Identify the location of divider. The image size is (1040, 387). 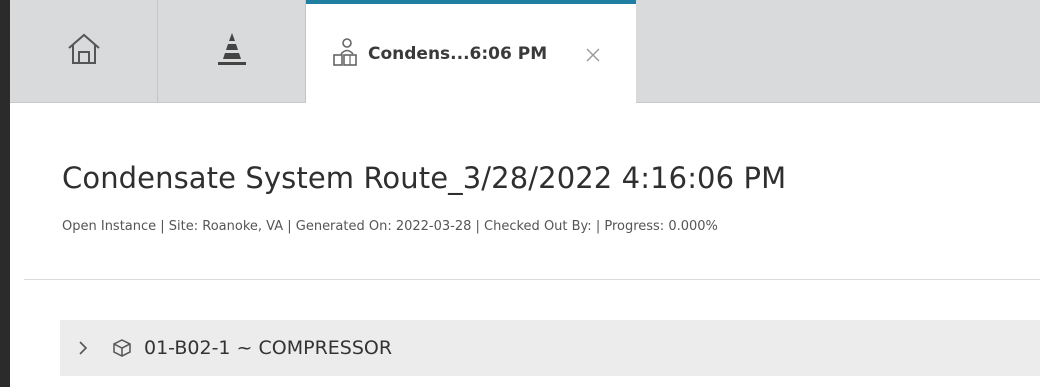
(532, 279).